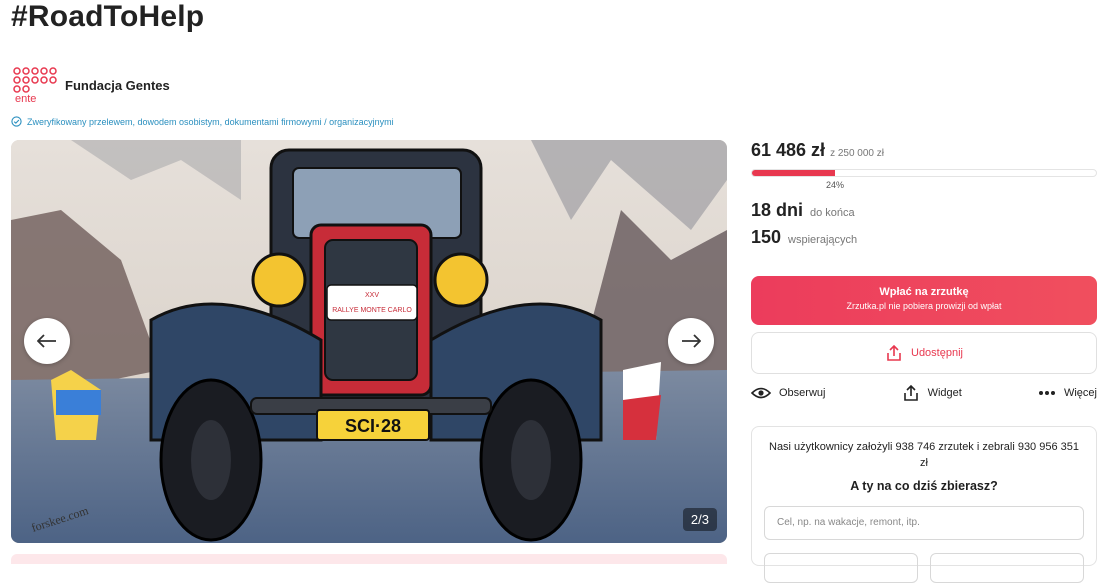 Image resolution: width=1103 pixels, height=583 pixels. Describe the element at coordinates (25, 98) in the screenshot. I see `logo-text: ente` at that location.